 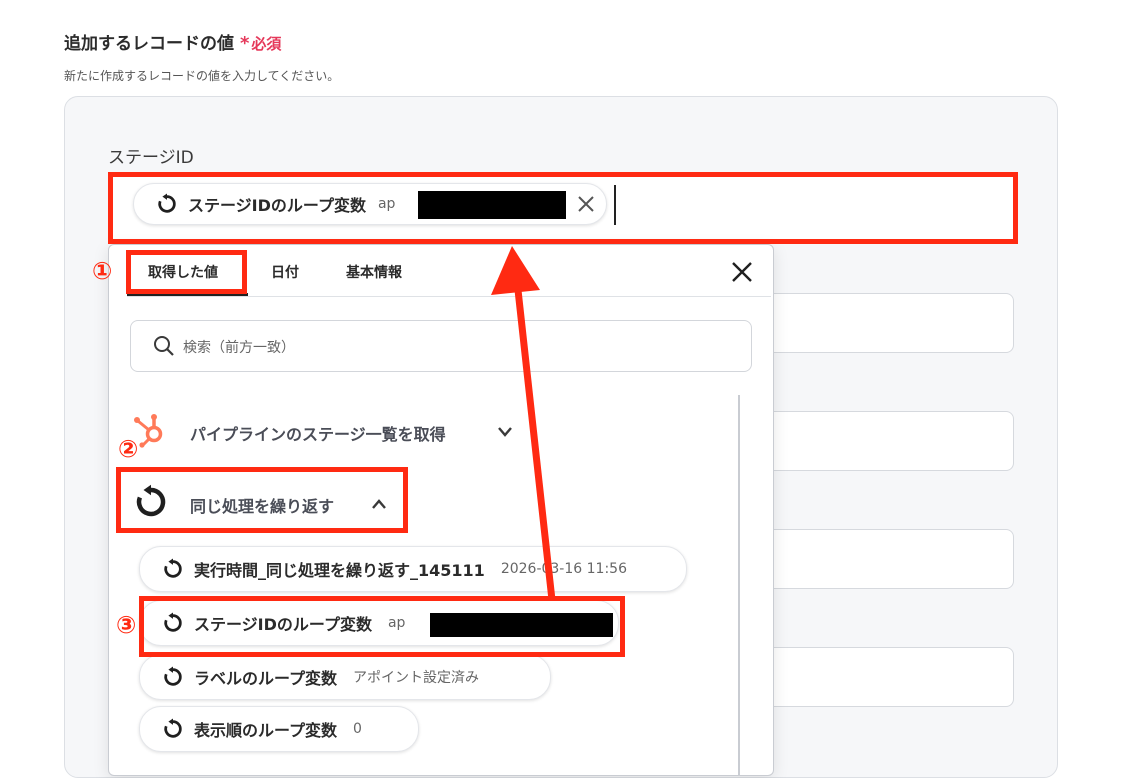 I want to click on section-title: 追加するレコードの値 * 必須, so click(x=172, y=41).